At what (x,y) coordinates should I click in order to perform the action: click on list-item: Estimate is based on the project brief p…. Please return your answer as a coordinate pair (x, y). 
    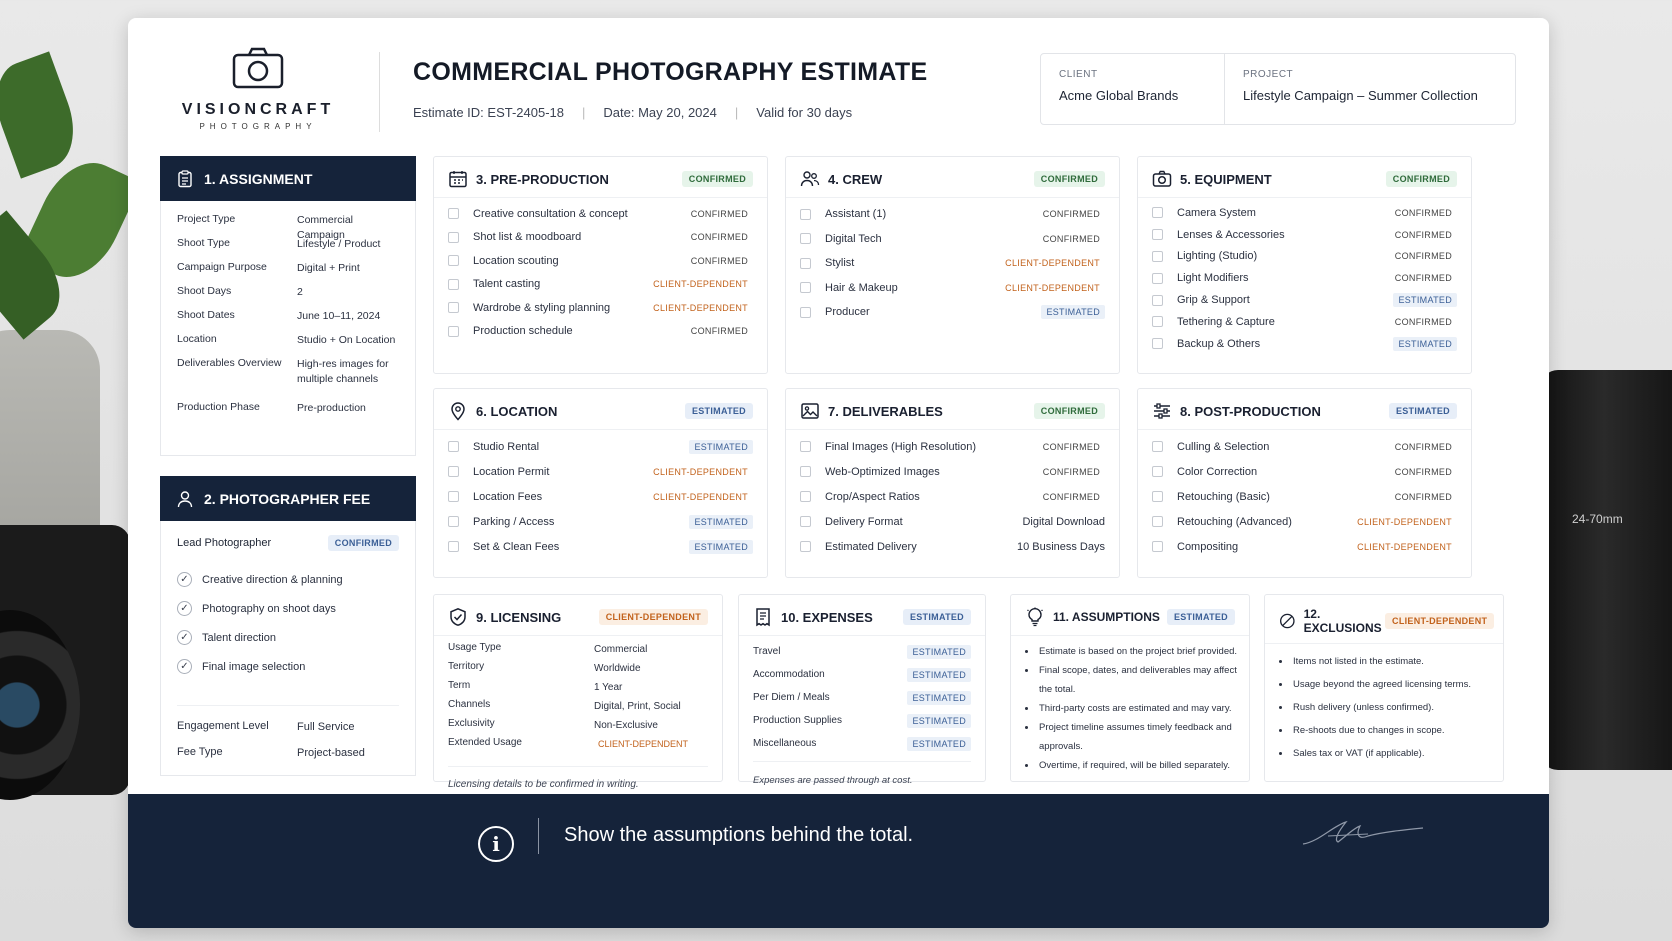
    Looking at the image, I should click on (1143, 651).